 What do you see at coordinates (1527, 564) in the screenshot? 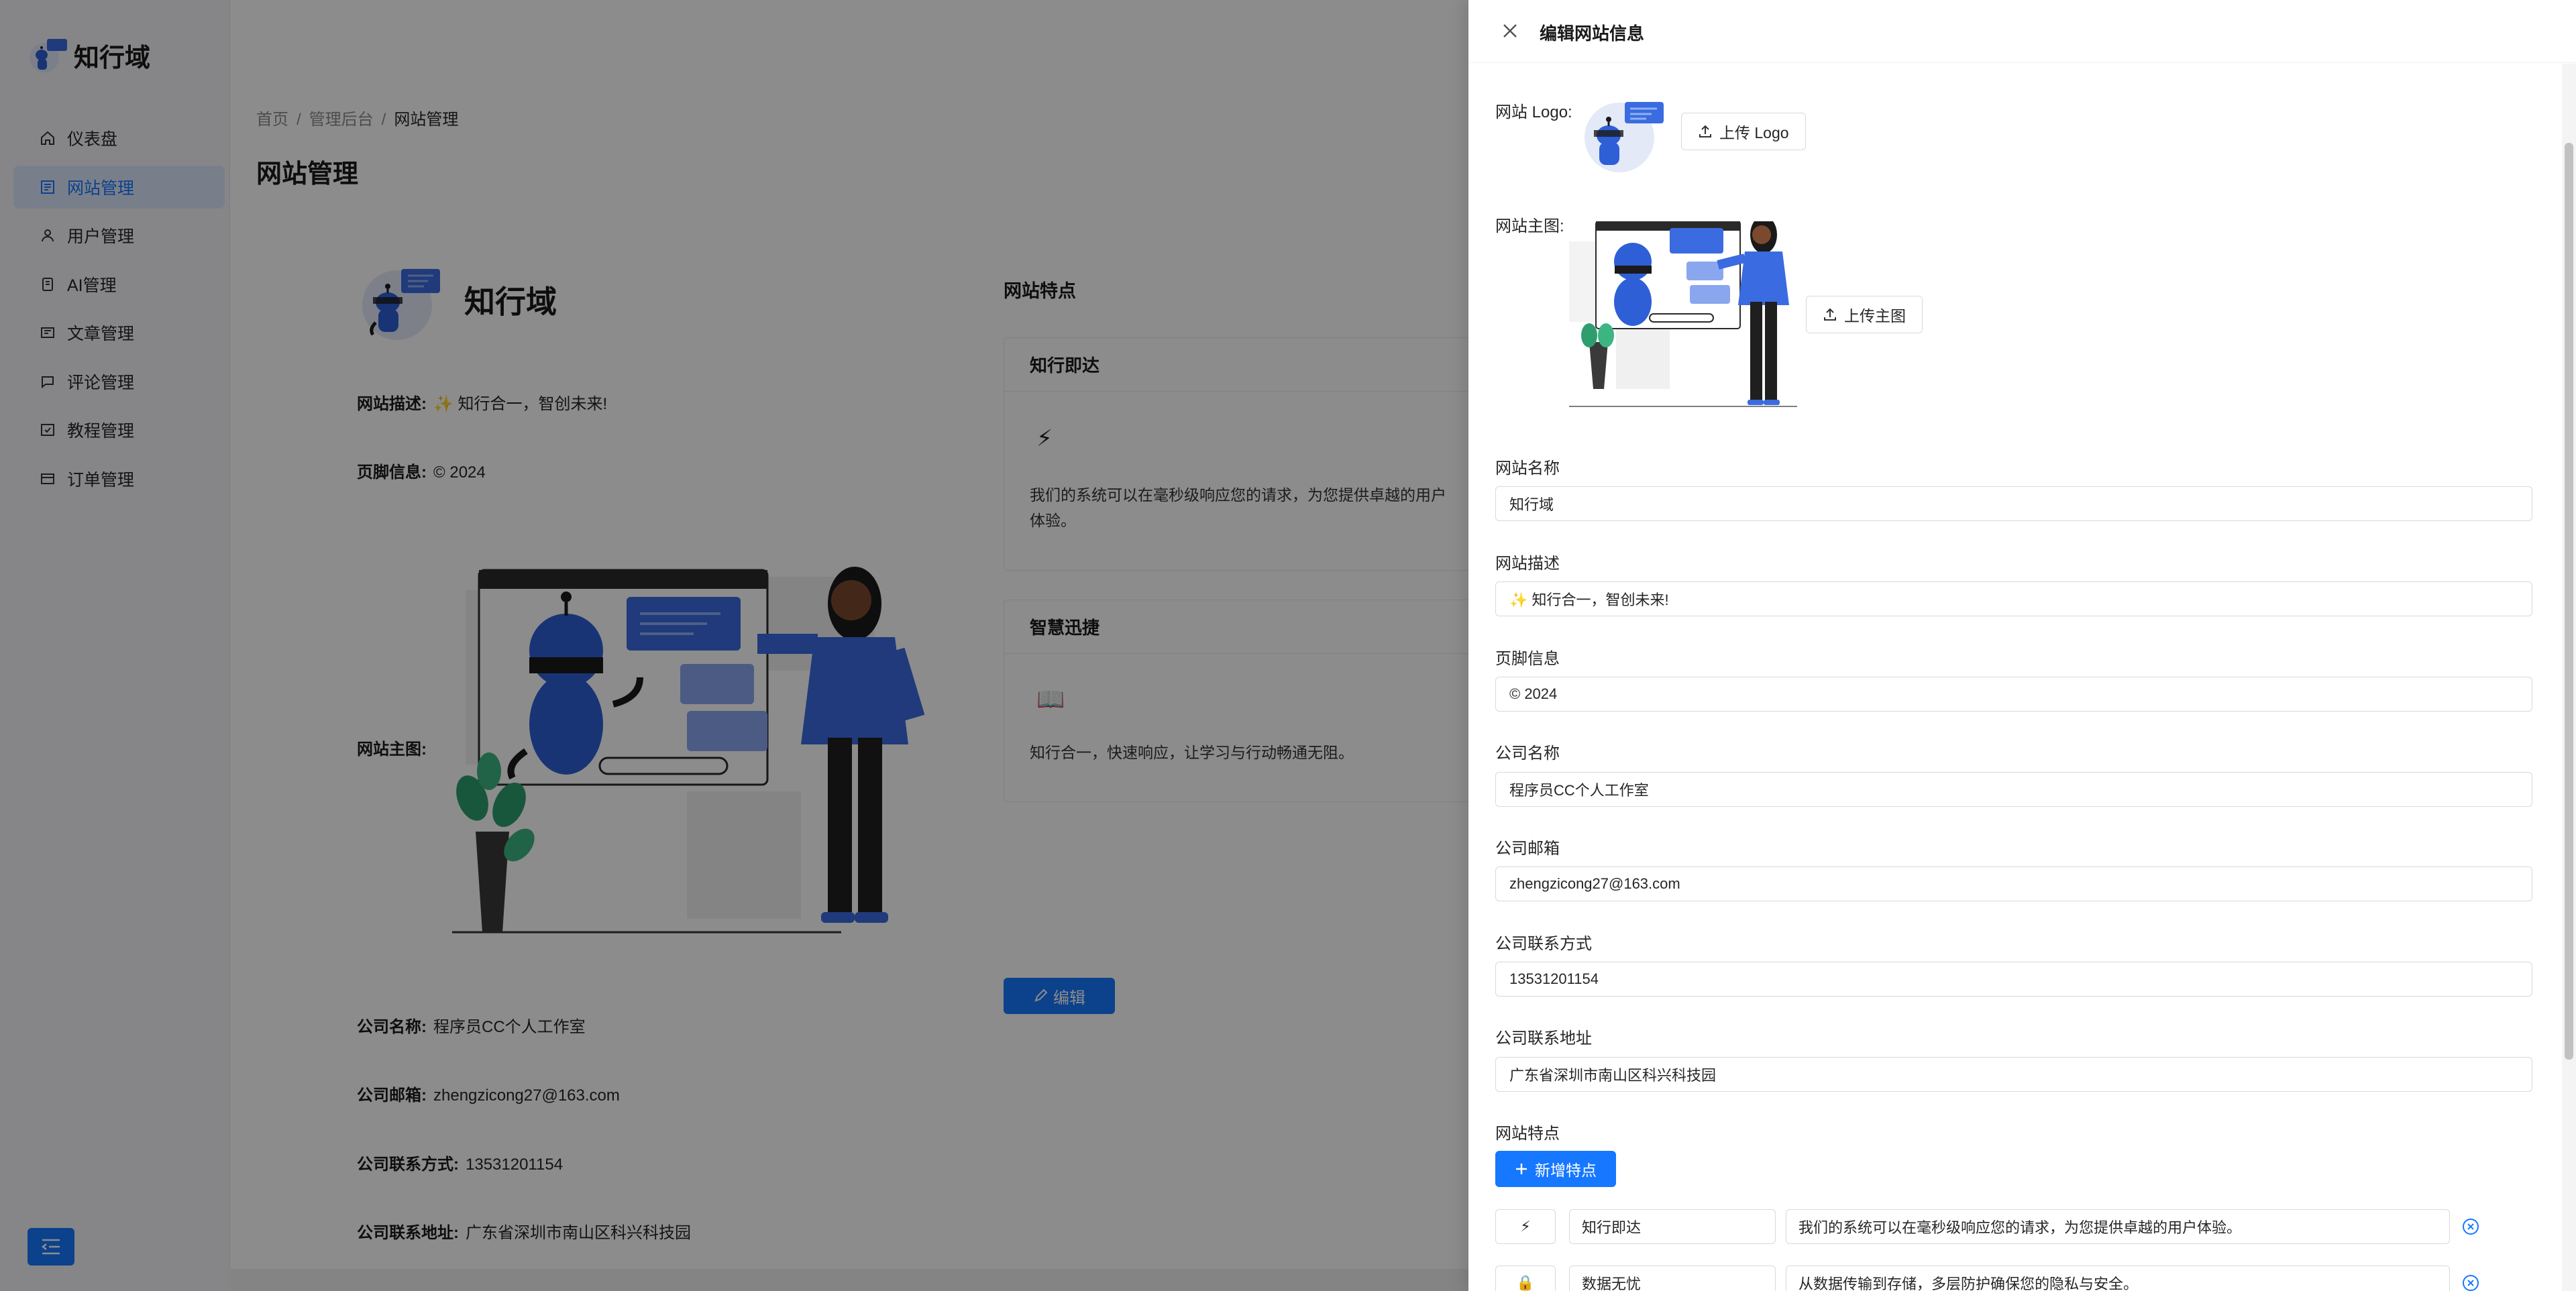
I see `site-description-label: 网站描述` at bounding box center [1527, 564].